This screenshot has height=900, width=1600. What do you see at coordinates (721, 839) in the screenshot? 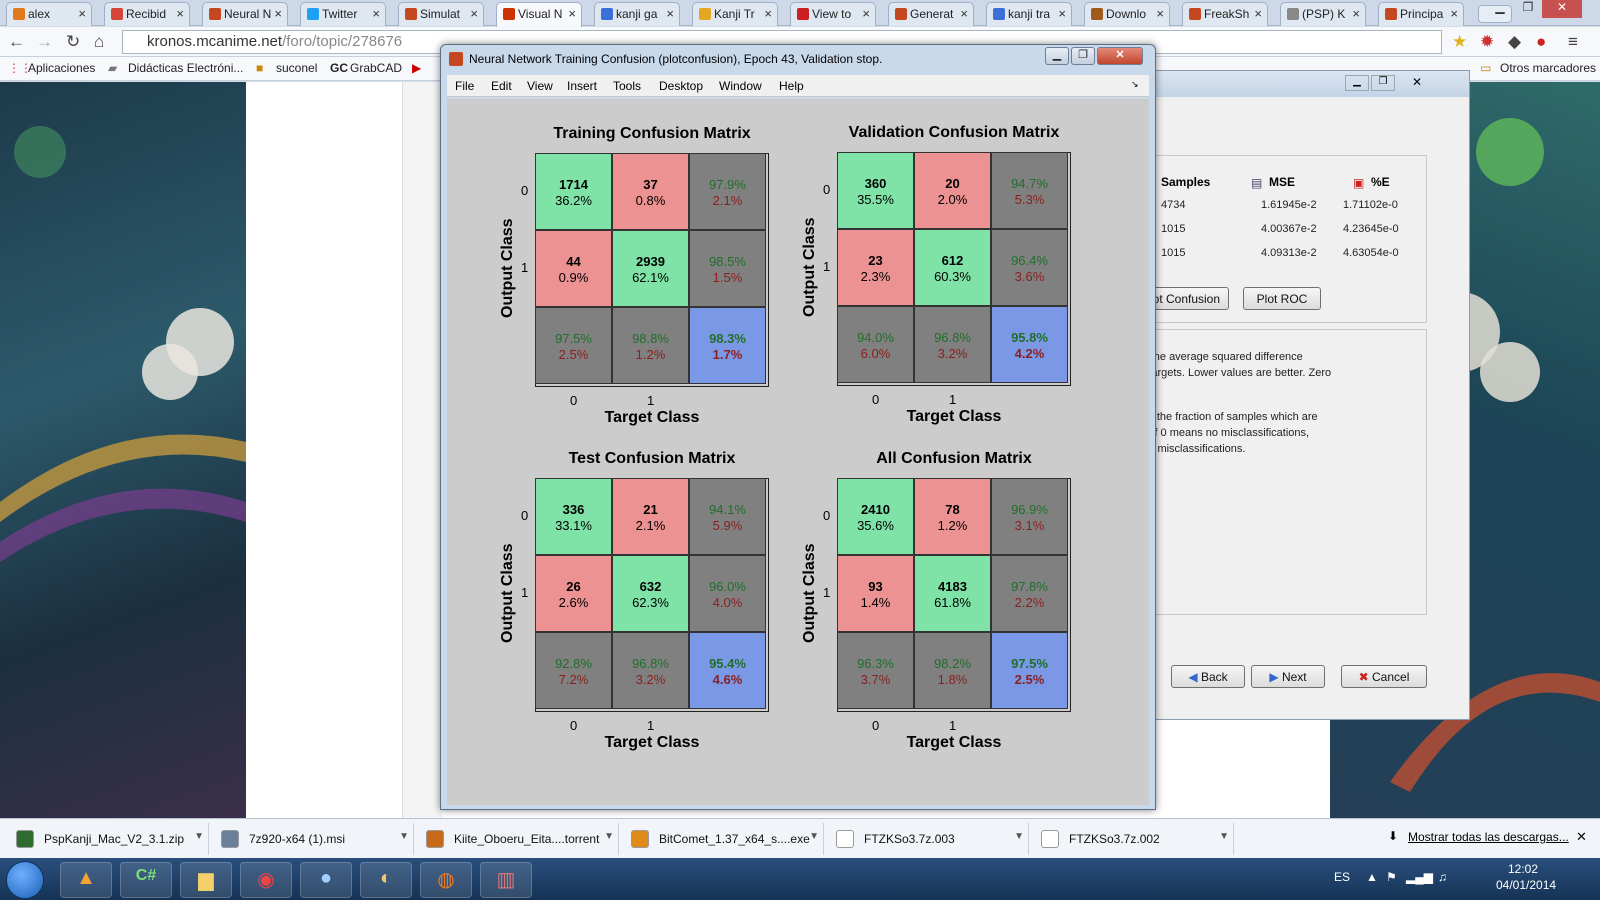
I see `download-item: BitComet_1.37_x64_s....exe ▼` at bounding box center [721, 839].